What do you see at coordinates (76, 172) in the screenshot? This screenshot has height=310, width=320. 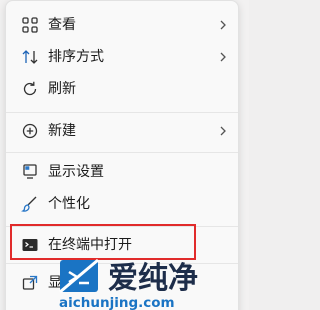 I see `menu-item-label: 显示设置` at bounding box center [76, 172].